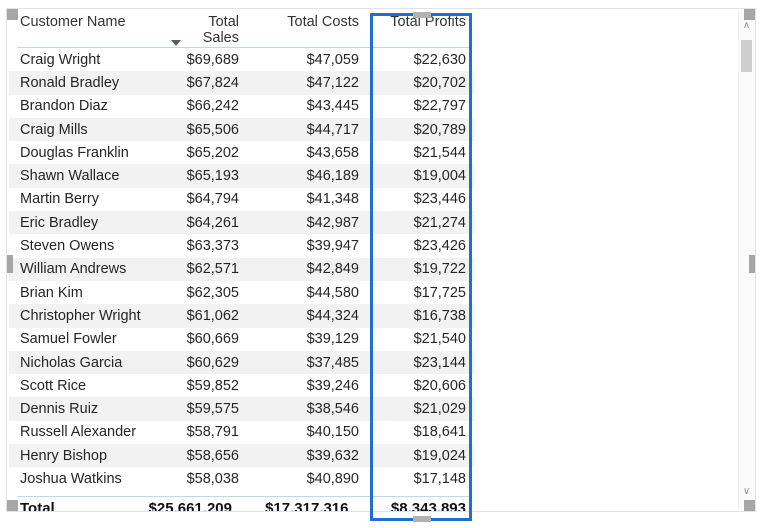 This screenshot has width=762, height=528. Describe the element at coordinates (85, 83) in the screenshot. I see `cell-name: Ronald Bradley` at that location.